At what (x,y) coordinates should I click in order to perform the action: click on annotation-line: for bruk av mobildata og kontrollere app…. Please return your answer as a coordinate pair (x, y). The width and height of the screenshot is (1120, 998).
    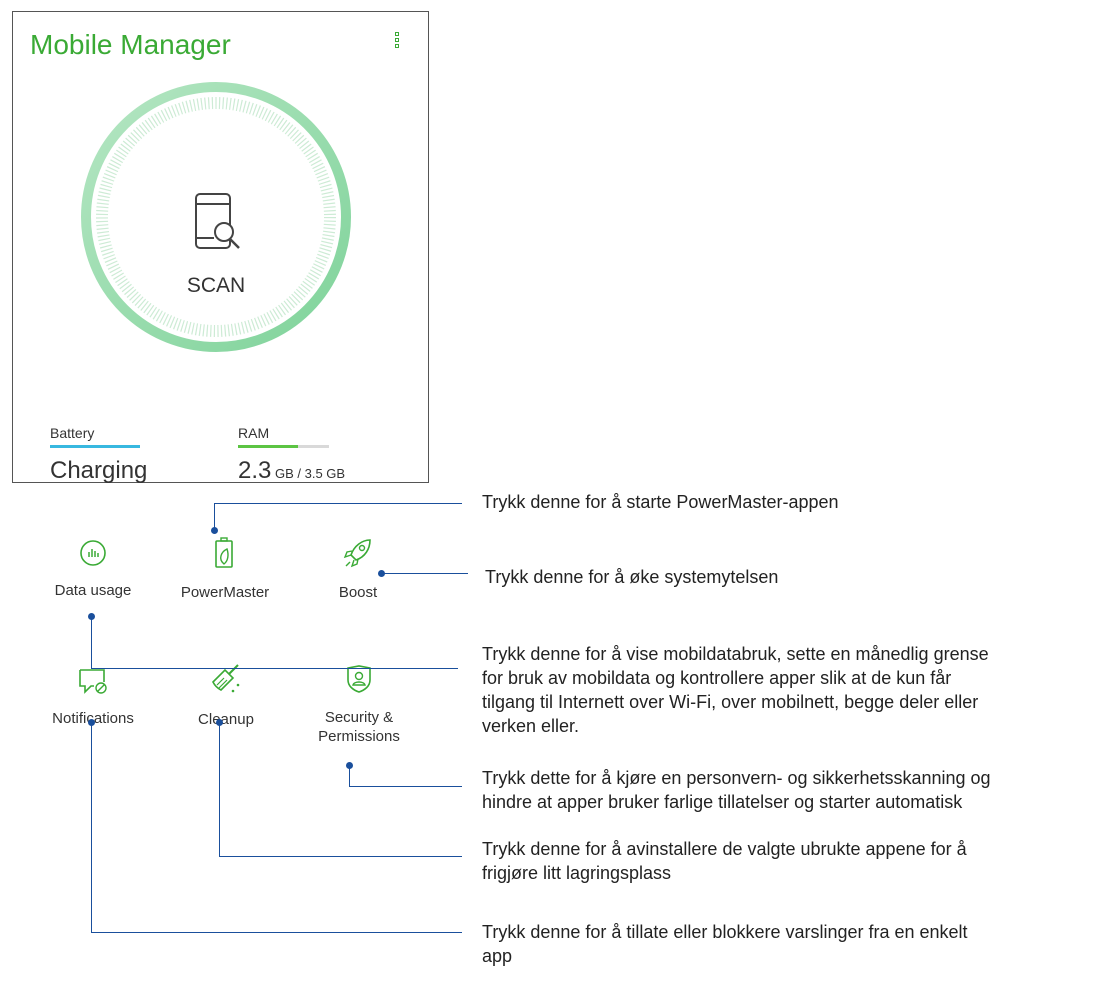
    Looking at the image, I should click on (717, 678).